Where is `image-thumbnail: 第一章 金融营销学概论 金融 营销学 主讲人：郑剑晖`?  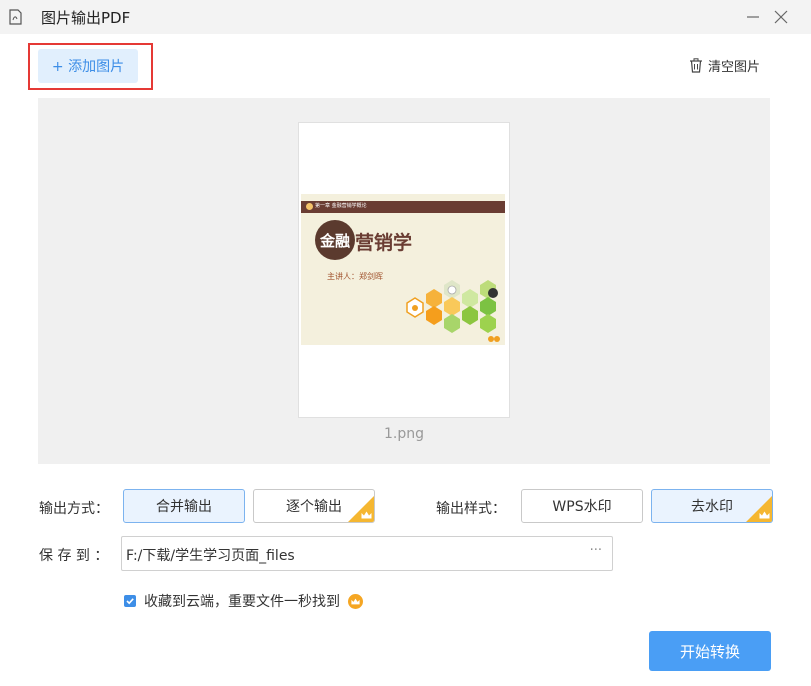 image-thumbnail: 第一章 金融营销学概论 金融 营销学 主讲人：郑剑晖 is located at coordinates (404, 270).